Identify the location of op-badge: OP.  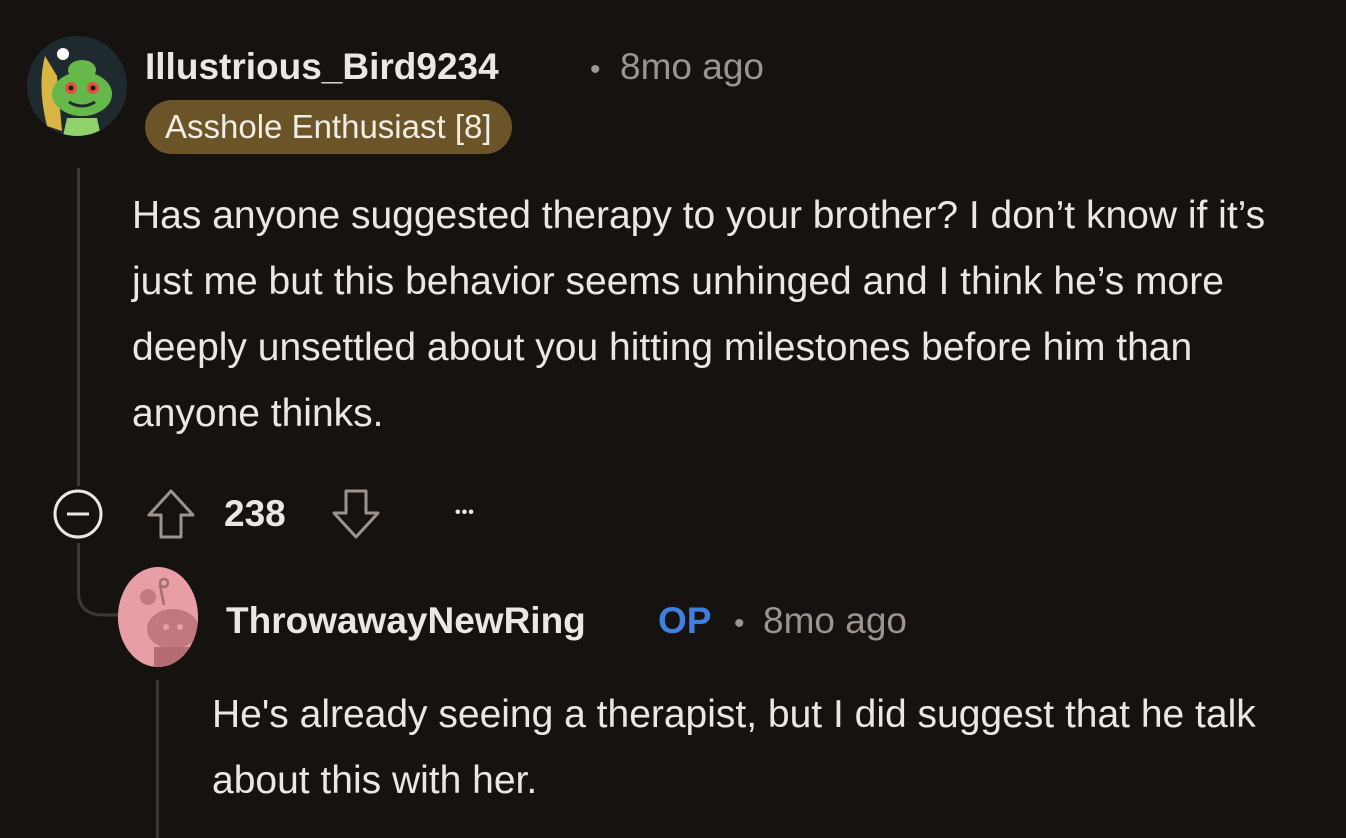
(685, 620).